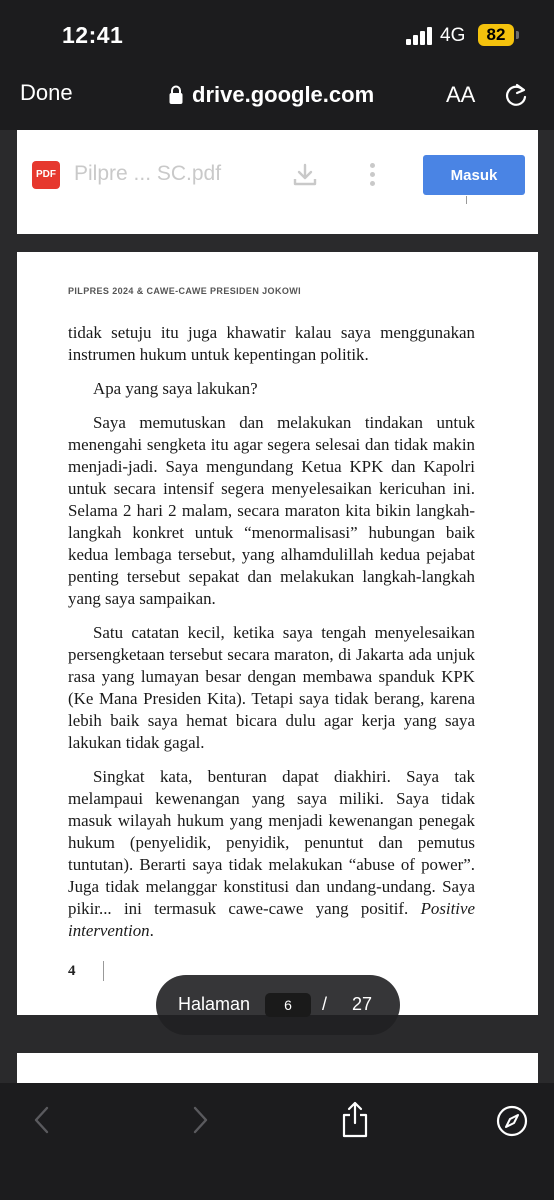  What do you see at coordinates (200, 1120) in the screenshot?
I see `forward-chevron-icon` at bounding box center [200, 1120].